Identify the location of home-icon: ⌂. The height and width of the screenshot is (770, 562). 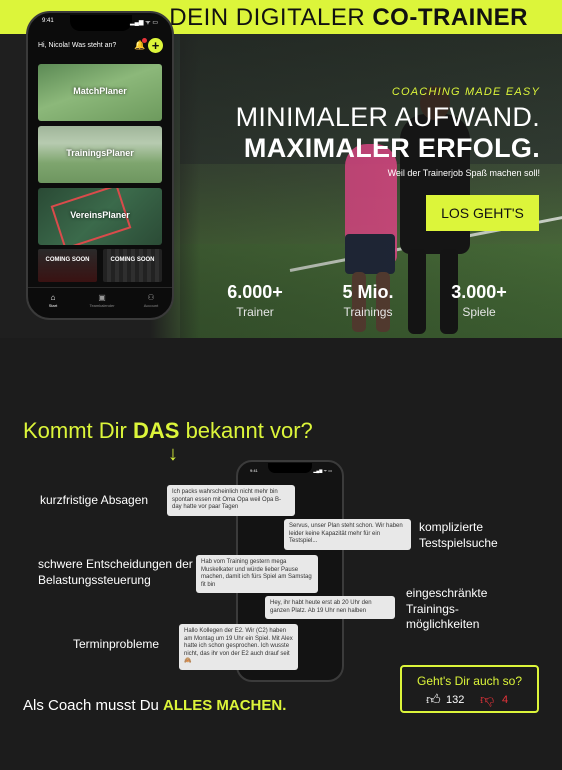
(53, 297).